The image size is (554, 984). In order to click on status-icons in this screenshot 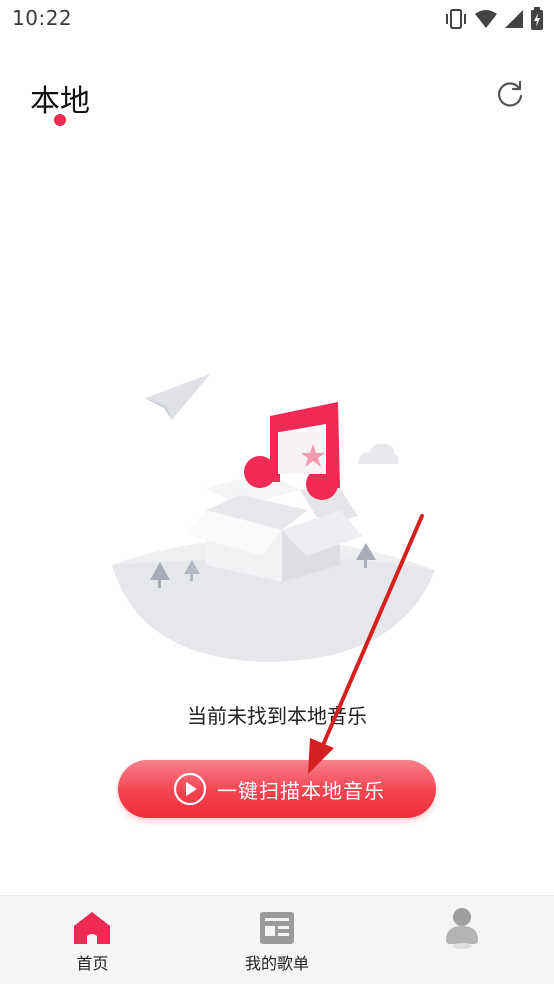, I will do `click(494, 19)`.